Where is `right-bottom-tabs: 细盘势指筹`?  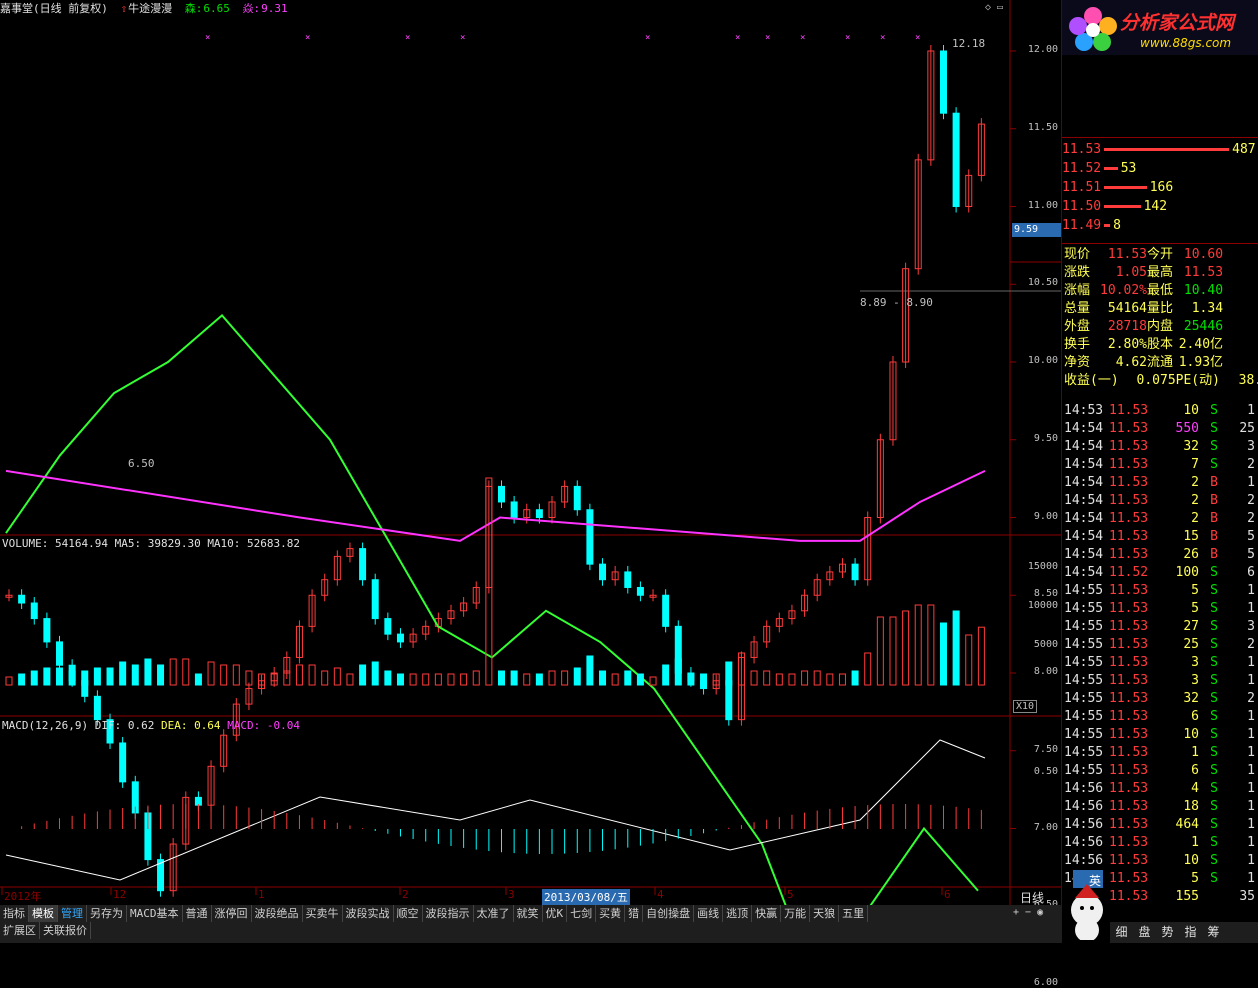
right-bottom-tabs: 细盘势指筹 is located at coordinates (1184, 932).